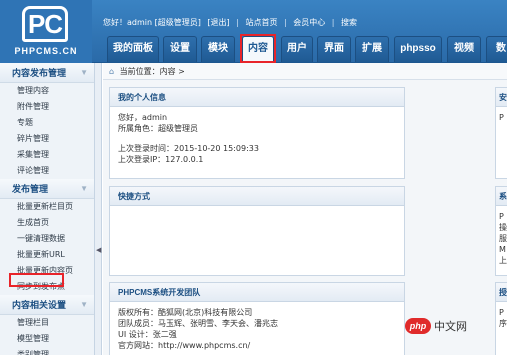 The height and width of the screenshot is (355, 507). What do you see at coordinates (143, 117) in the screenshot?
I see `greeting-text: 您好，admin` at bounding box center [143, 117].